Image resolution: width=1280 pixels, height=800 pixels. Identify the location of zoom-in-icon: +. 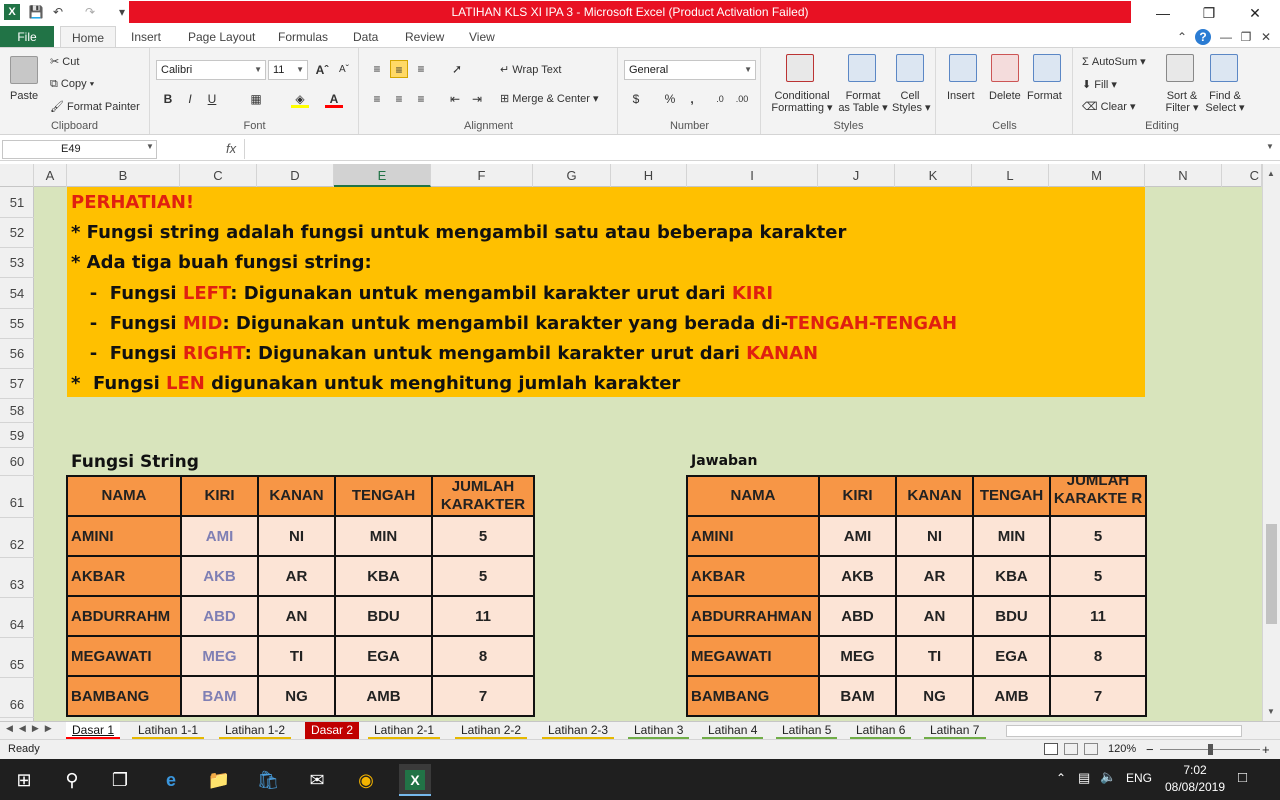
(1266, 749).